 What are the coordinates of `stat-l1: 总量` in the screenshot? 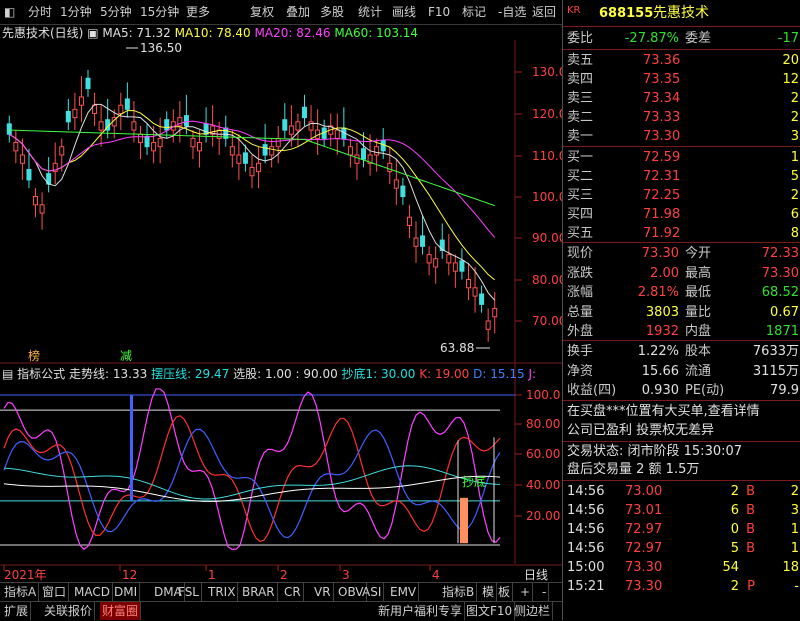 It's located at (580, 312).